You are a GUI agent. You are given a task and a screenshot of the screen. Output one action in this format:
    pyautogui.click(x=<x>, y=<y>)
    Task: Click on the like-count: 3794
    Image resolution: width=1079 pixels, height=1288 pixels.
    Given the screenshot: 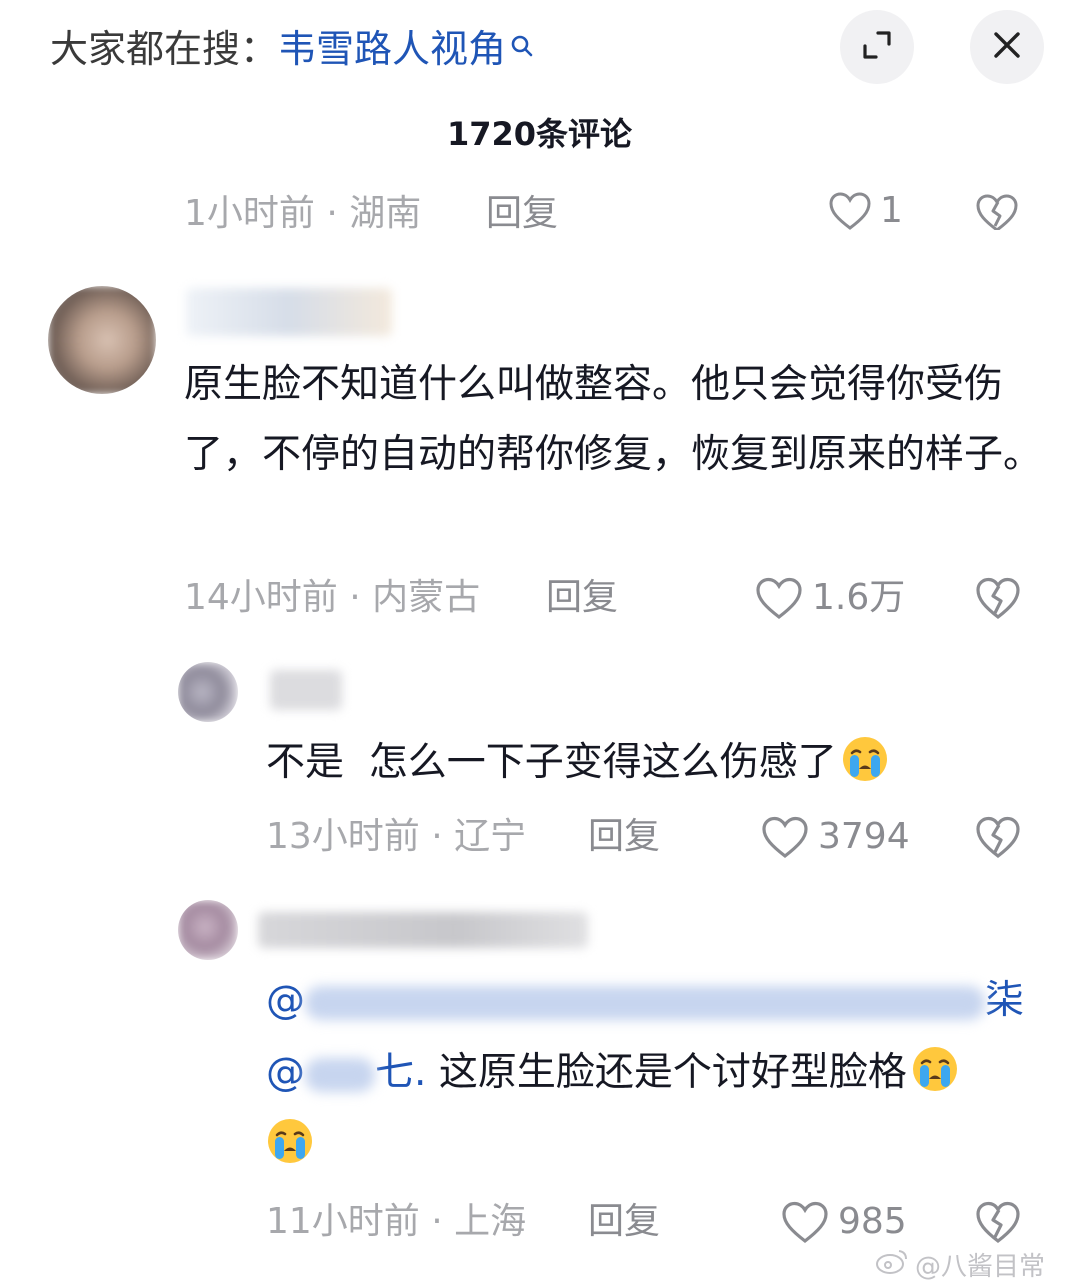 What is the action you would take?
    pyautogui.click(x=864, y=836)
    